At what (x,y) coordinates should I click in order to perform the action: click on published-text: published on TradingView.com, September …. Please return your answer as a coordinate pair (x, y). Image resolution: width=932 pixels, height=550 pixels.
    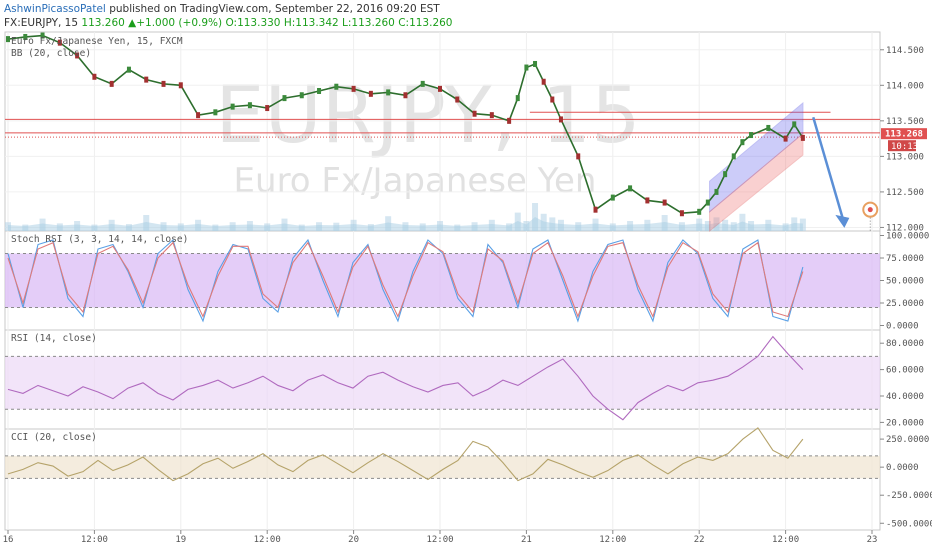
    Looking at the image, I should click on (274, 9).